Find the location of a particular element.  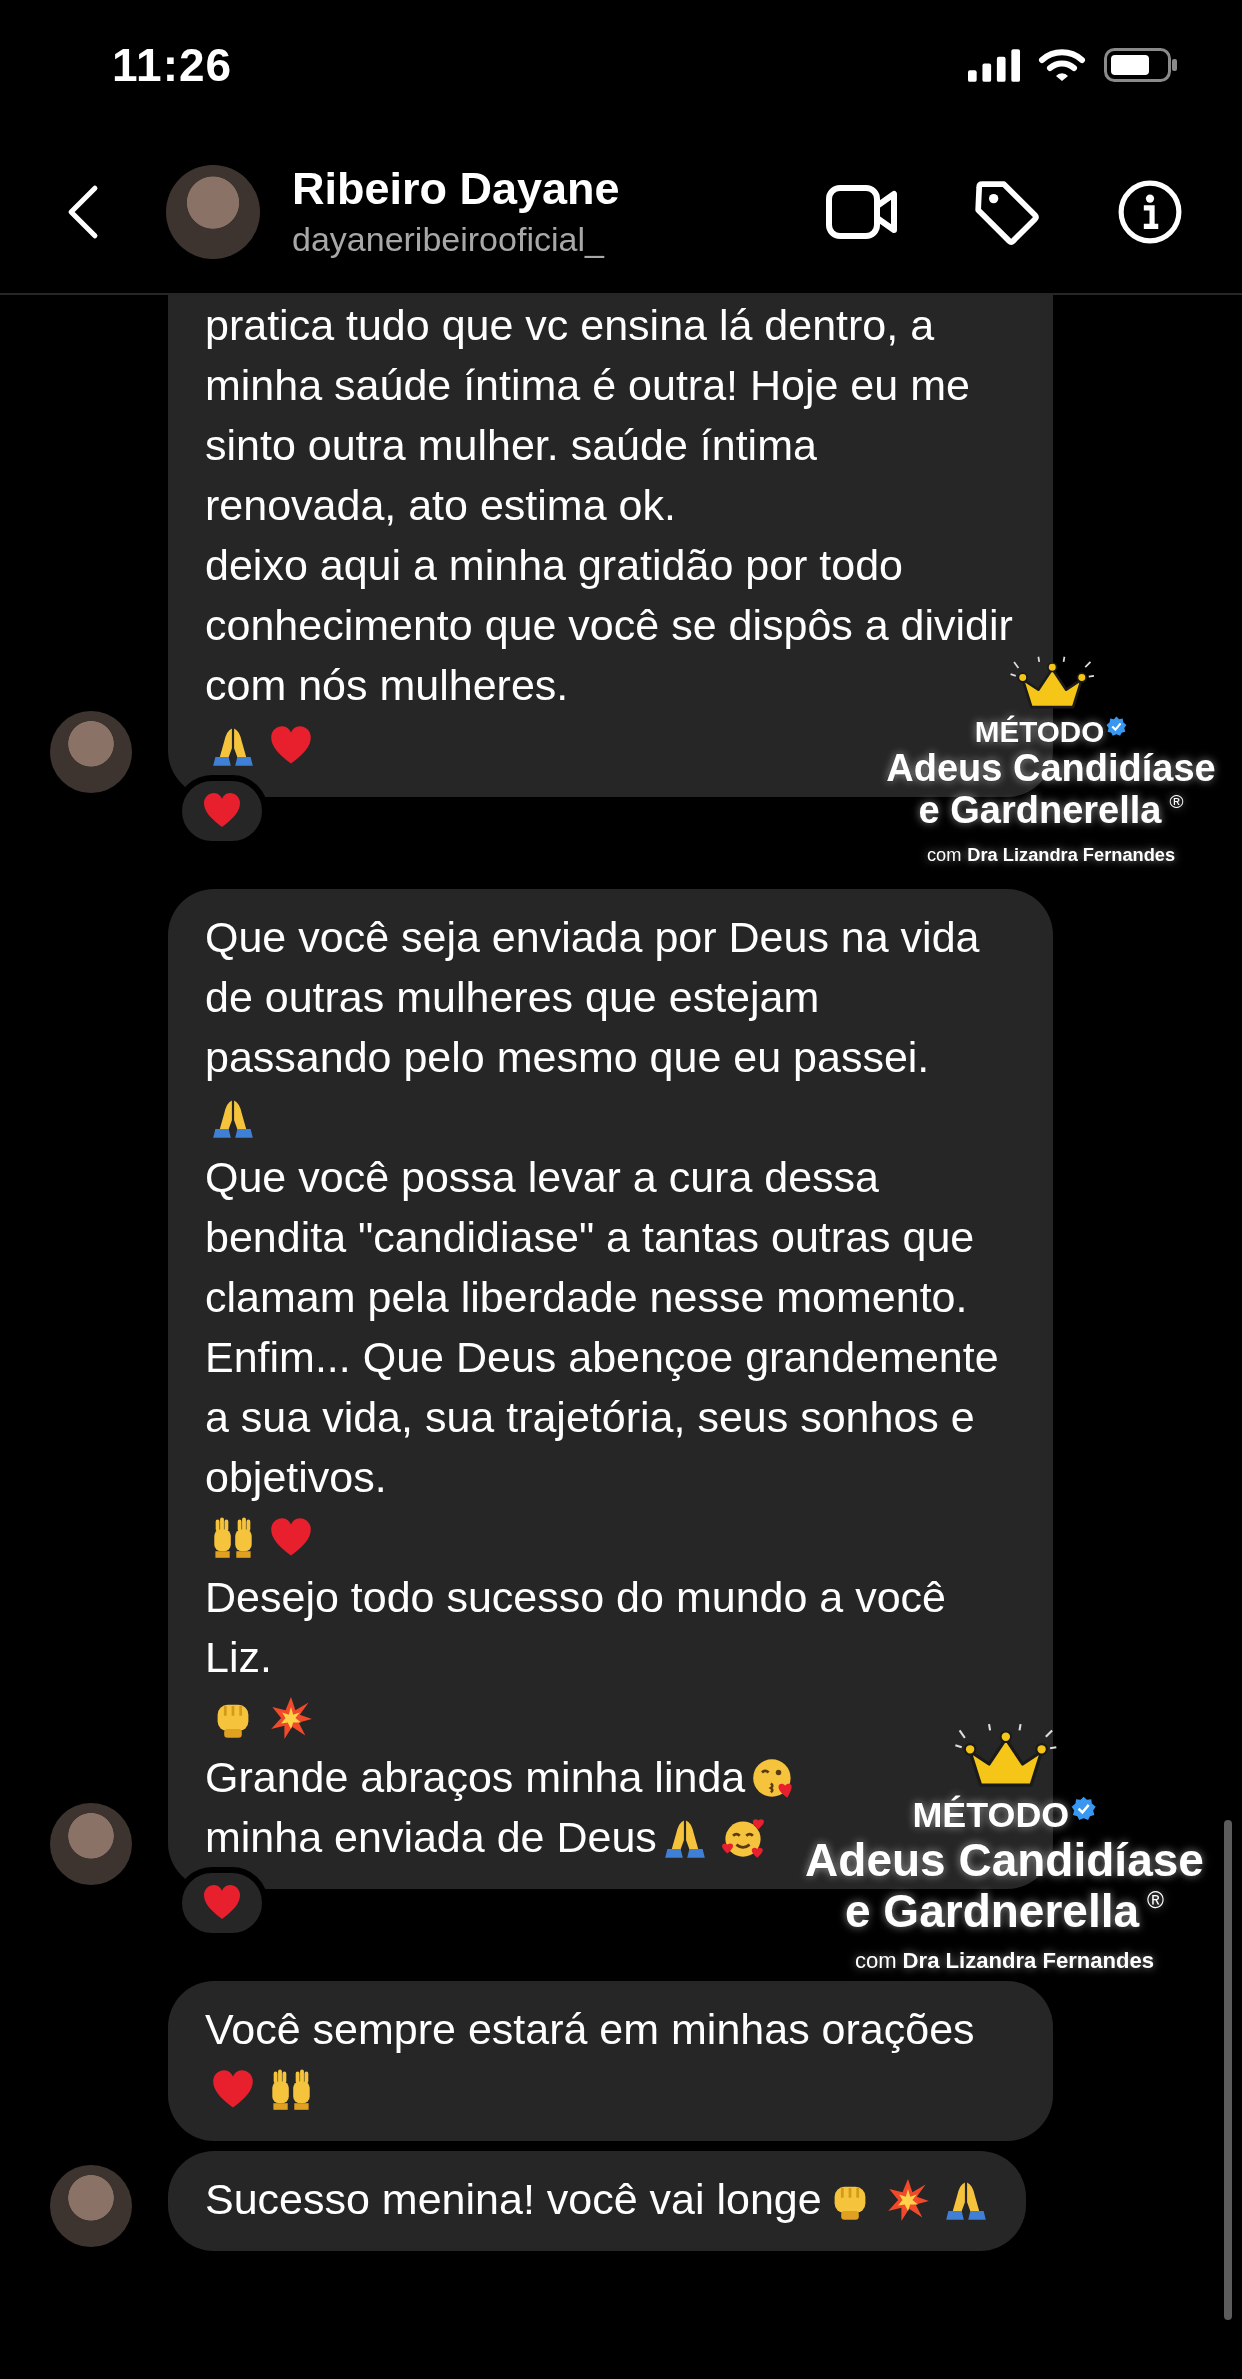

burst-icon is located at coordinates (291, 1718).